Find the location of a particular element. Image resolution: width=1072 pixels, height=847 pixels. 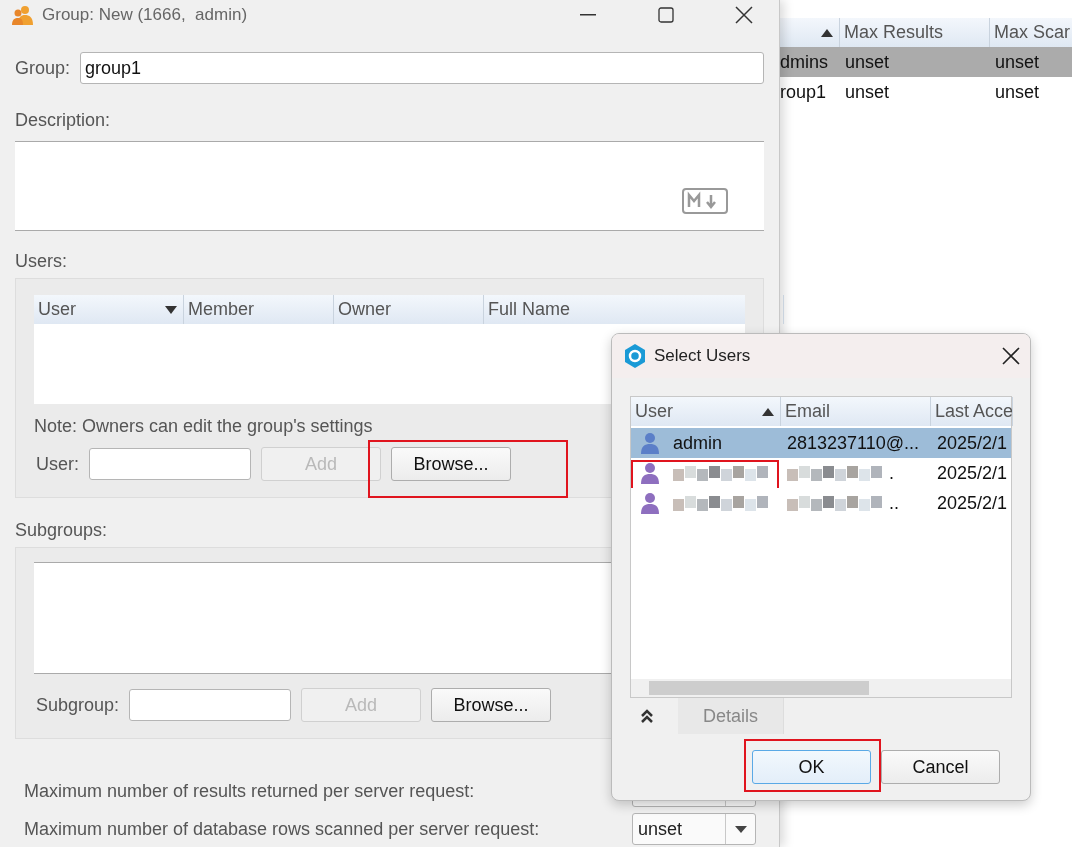

double-chevron-up-icon is located at coordinates (647, 716).